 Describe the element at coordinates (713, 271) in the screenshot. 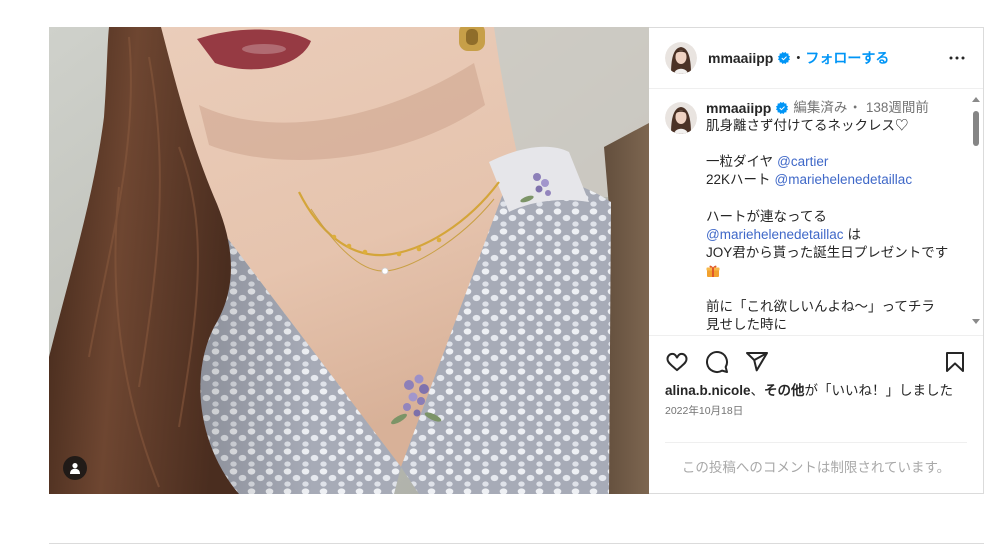

I see `gift-emoji-icon` at that location.